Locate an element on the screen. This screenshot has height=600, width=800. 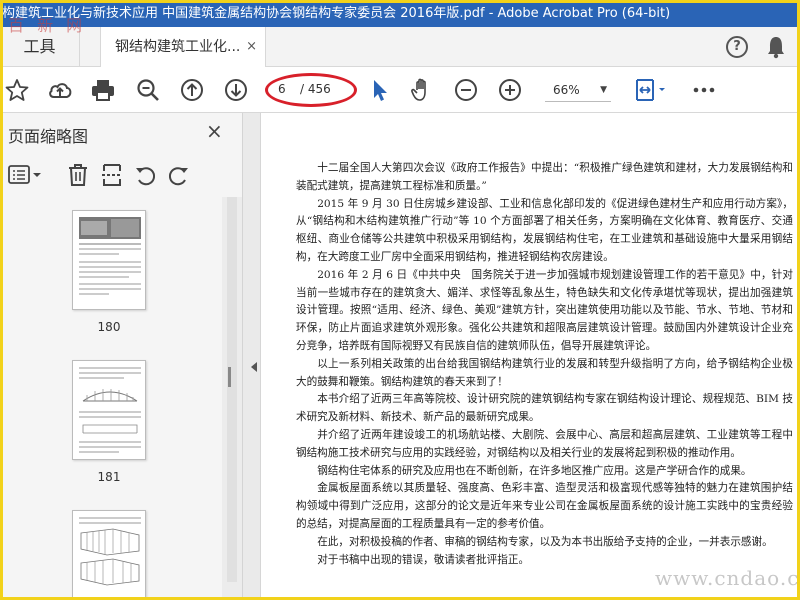
page-down-icon is located at coordinates (236, 90).